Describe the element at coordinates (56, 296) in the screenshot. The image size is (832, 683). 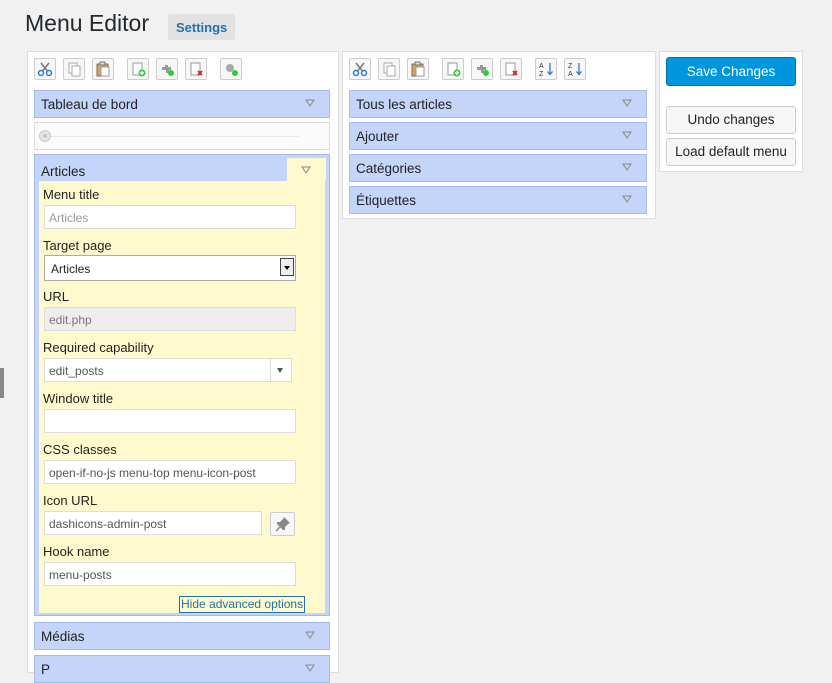
I see `url-label: URL` at that location.